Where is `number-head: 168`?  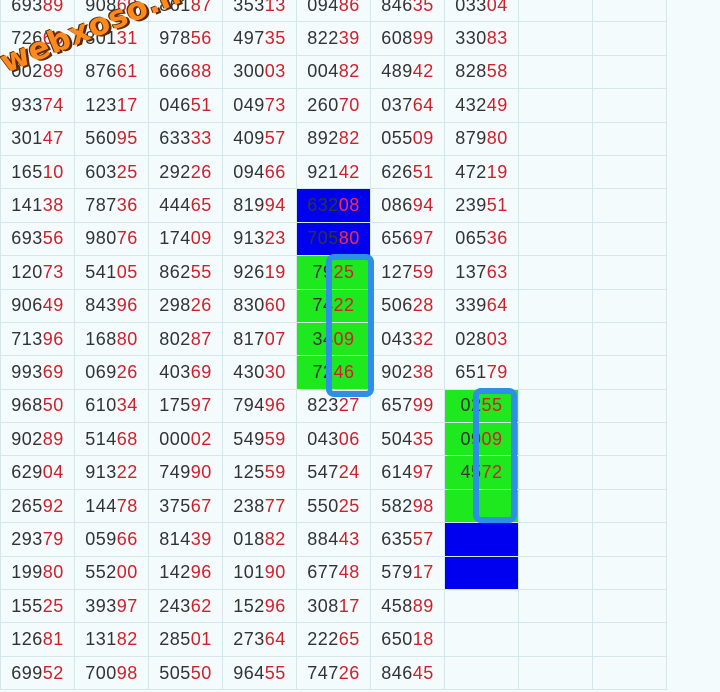
number-head: 168 is located at coordinates (101, 338).